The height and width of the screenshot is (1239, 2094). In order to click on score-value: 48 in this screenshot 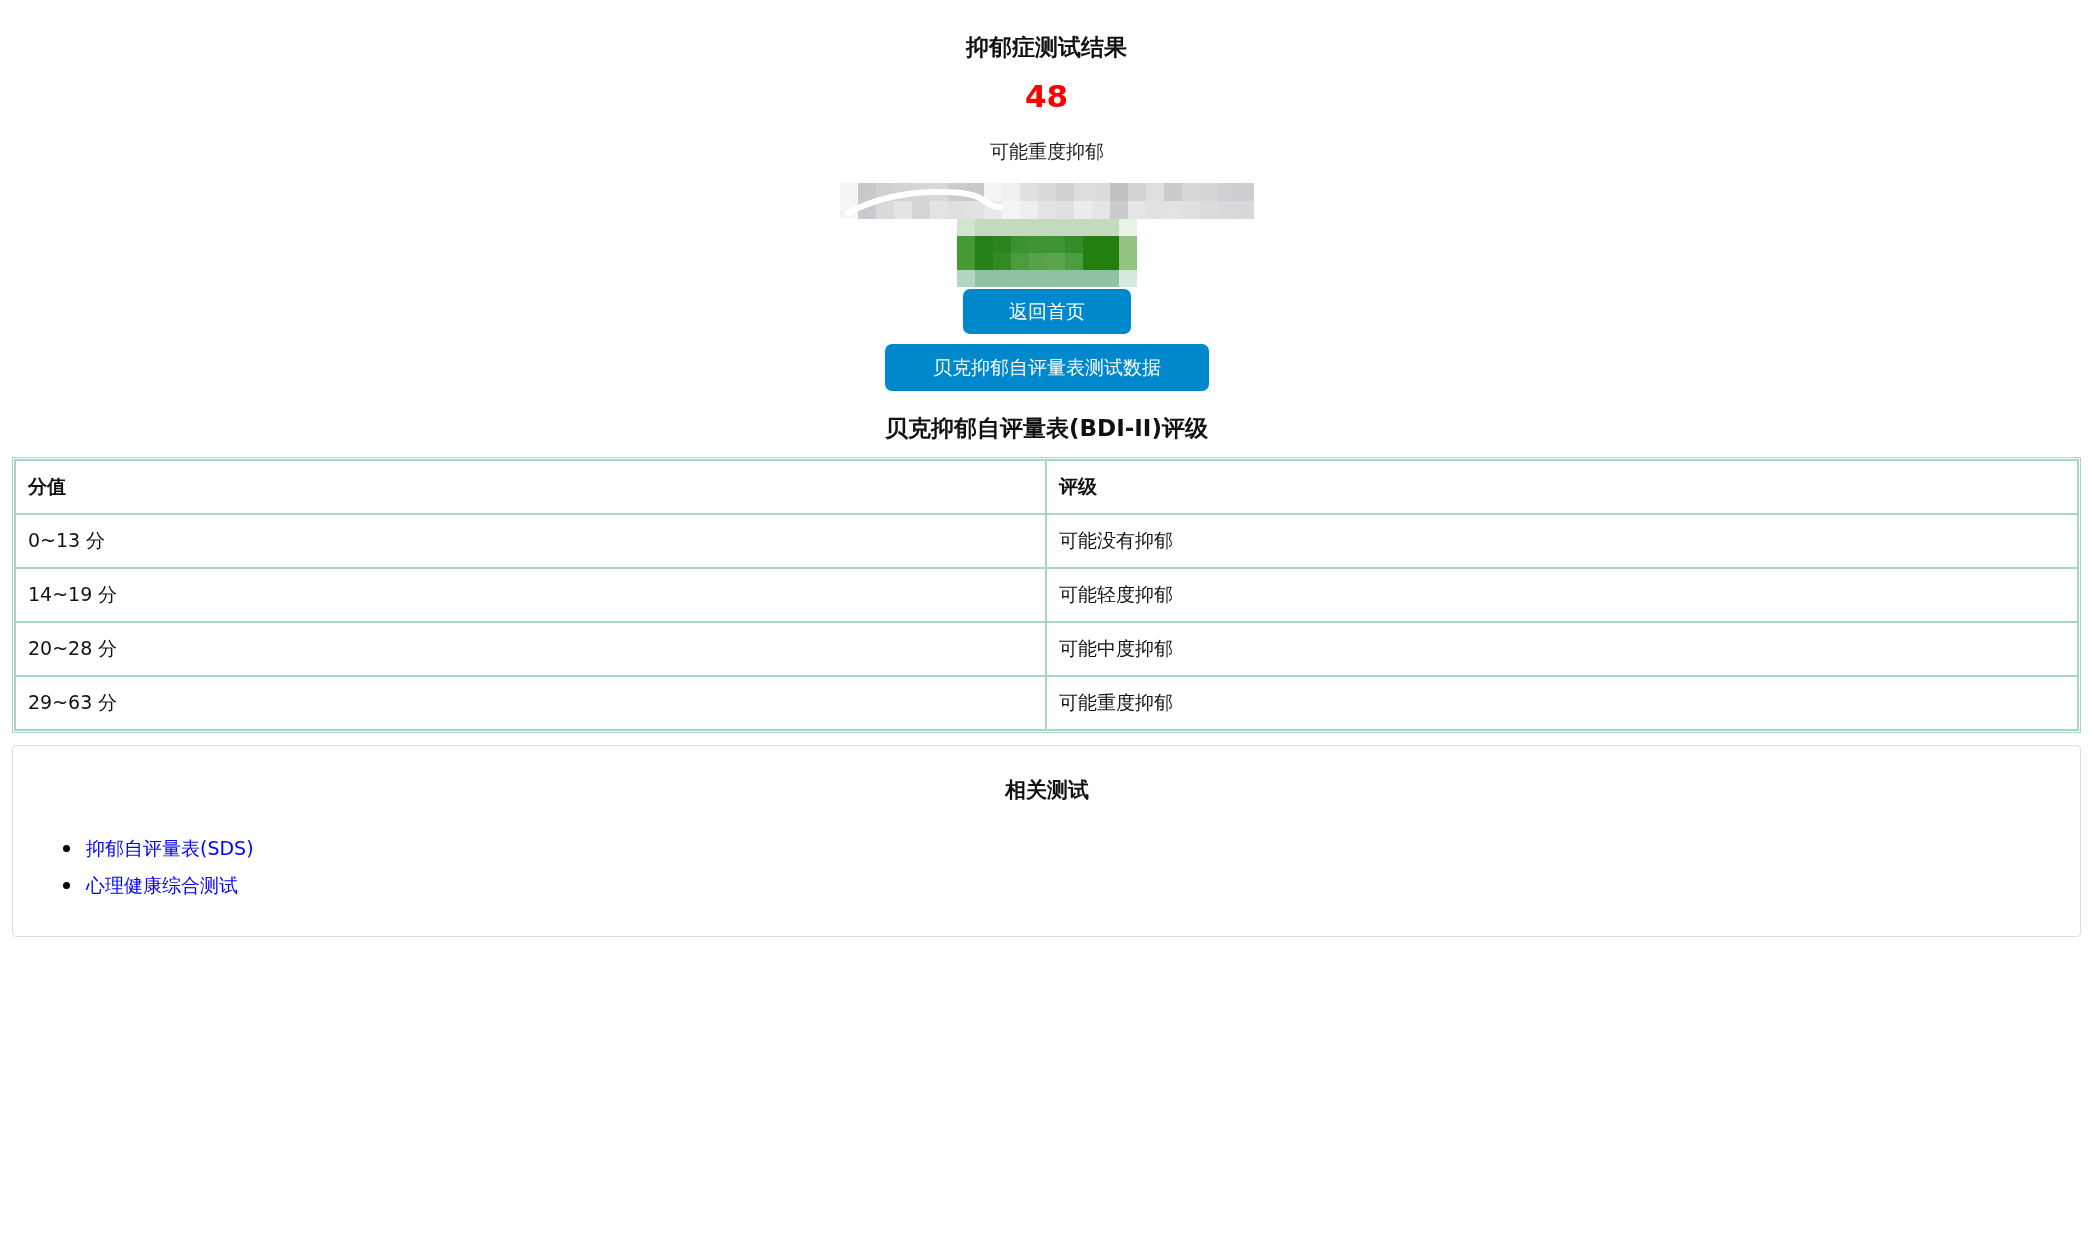, I will do `click(1046, 96)`.